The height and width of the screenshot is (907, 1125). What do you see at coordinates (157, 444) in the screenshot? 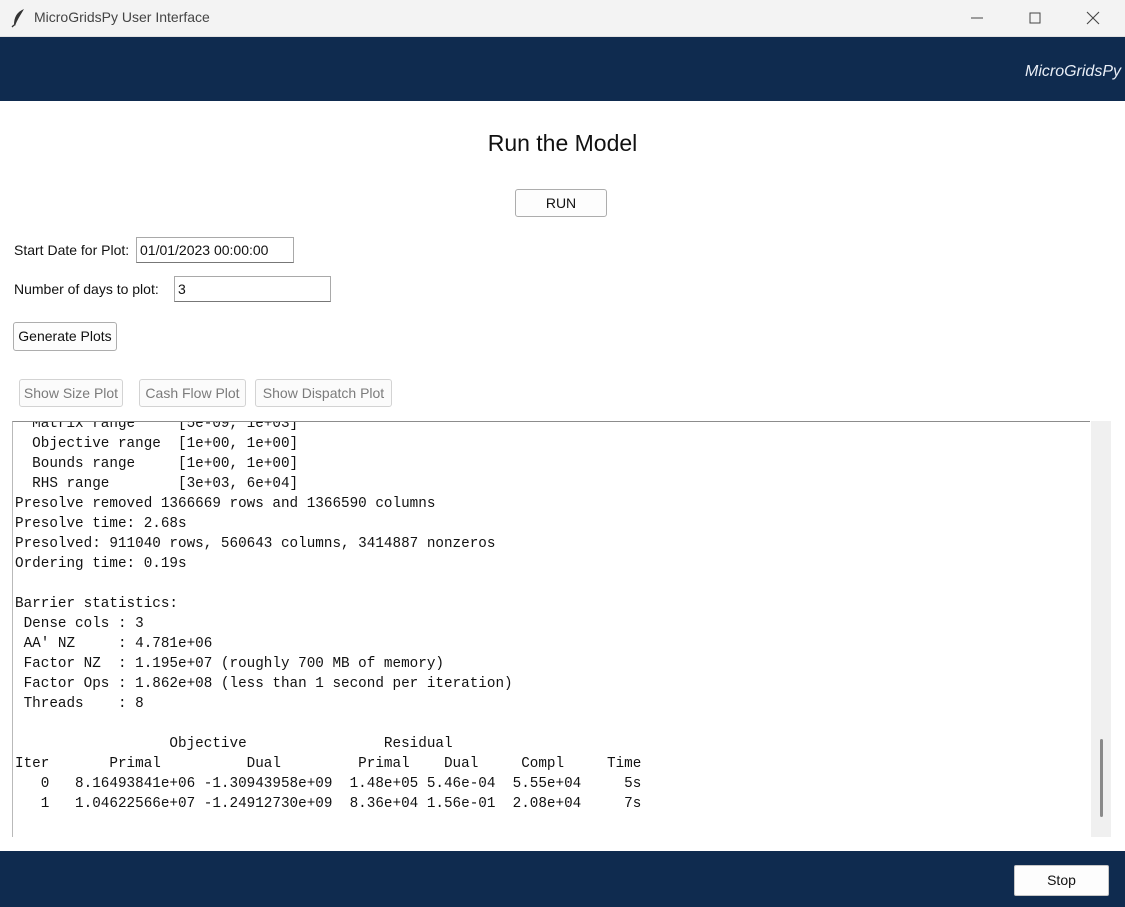
I see `console-line: Objective range [1e+00, 1e+00]` at bounding box center [157, 444].